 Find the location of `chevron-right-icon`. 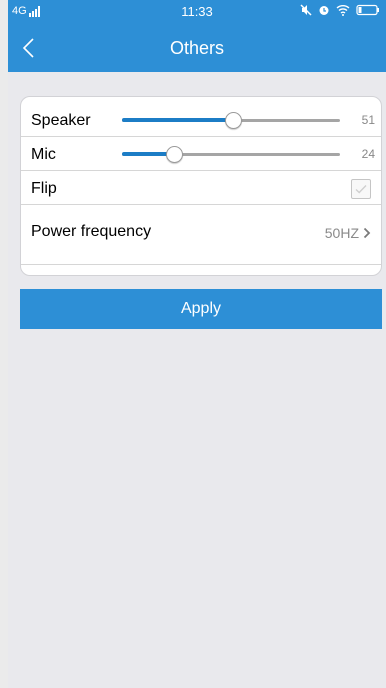

chevron-right-icon is located at coordinates (367, 233).